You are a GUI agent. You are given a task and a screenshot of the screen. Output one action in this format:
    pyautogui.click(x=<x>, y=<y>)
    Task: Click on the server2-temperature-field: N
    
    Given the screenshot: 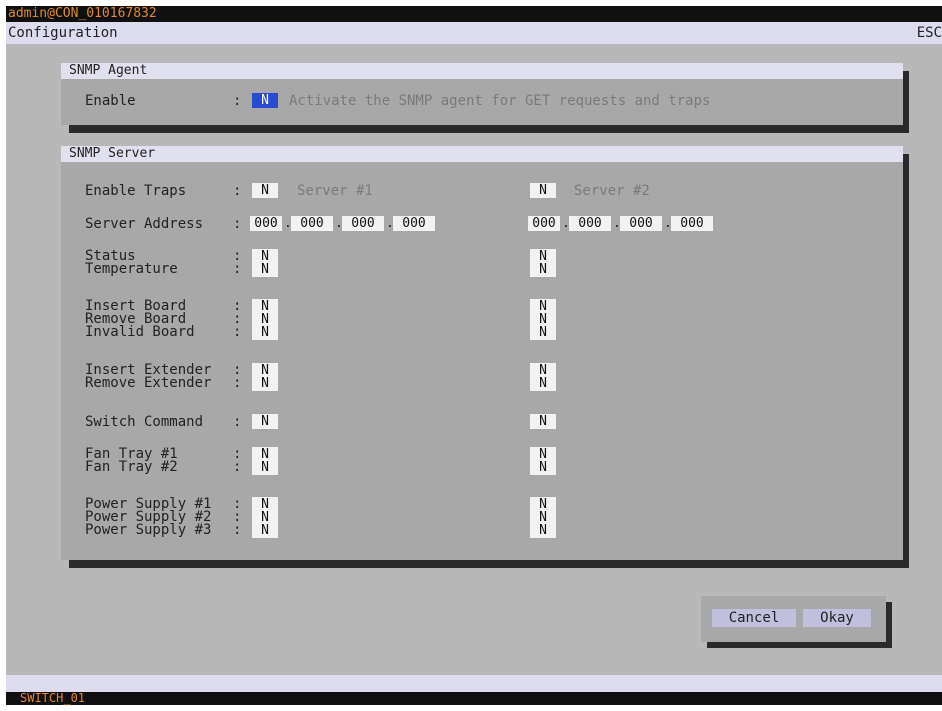 What is the action you would take?
    pyautogui.click(x=543, y=269)
    